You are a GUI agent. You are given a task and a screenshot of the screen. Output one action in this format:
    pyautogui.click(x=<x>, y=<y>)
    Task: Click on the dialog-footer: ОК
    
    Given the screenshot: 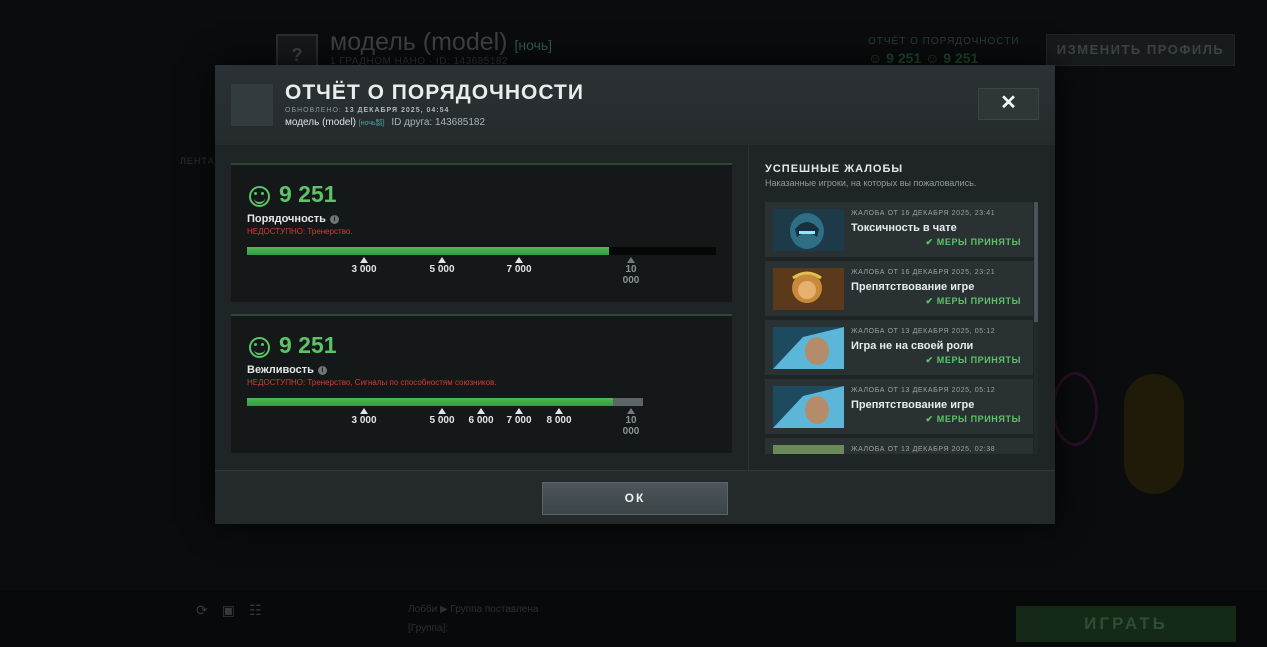 What is the action you would take?
    pyautogui.click(x=635, y=497)
    